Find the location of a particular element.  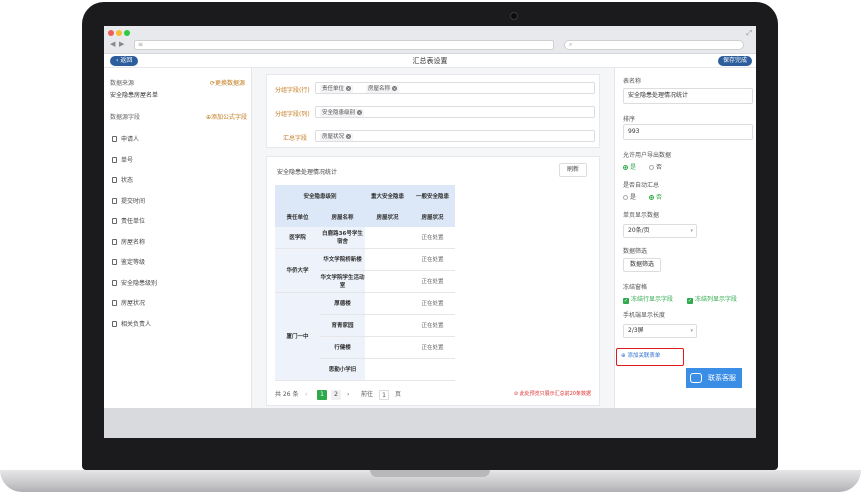

browser-forward-icon: ▶ is located at coordinates (121, 44).